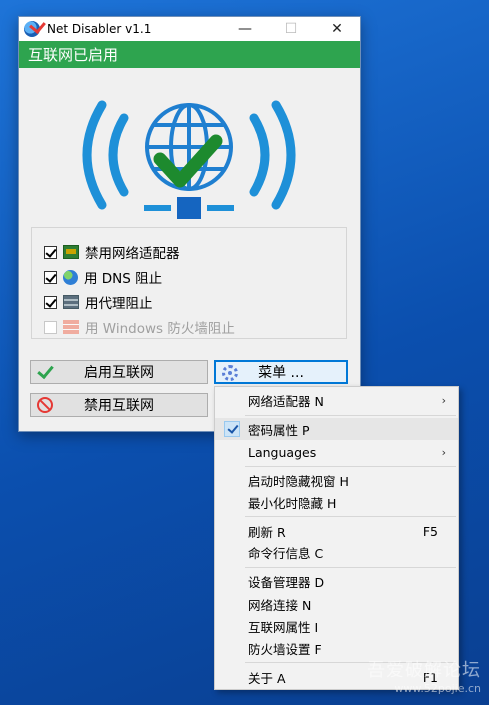 Image resolution: width=489 pixels, height=705 pixels. Describe the element at coordinates (70, 277) in the screenshot. I see `globe-icon` at that location.